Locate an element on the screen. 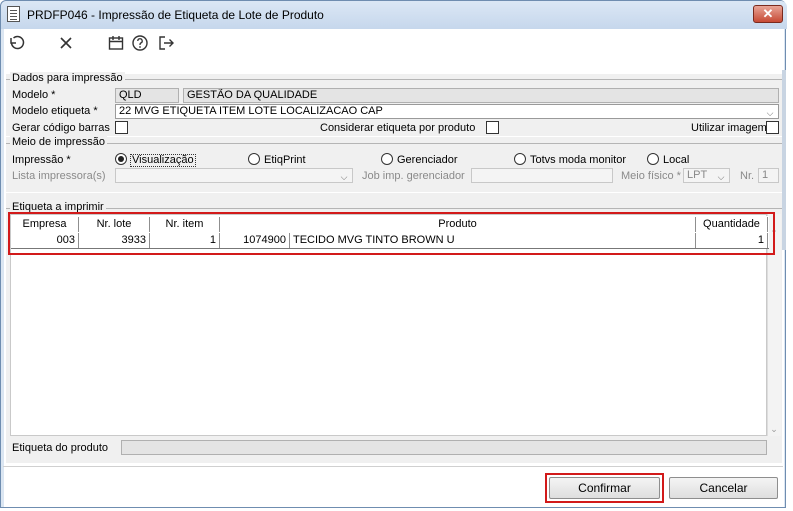  footer-divider is located at coordinates (393, 466).